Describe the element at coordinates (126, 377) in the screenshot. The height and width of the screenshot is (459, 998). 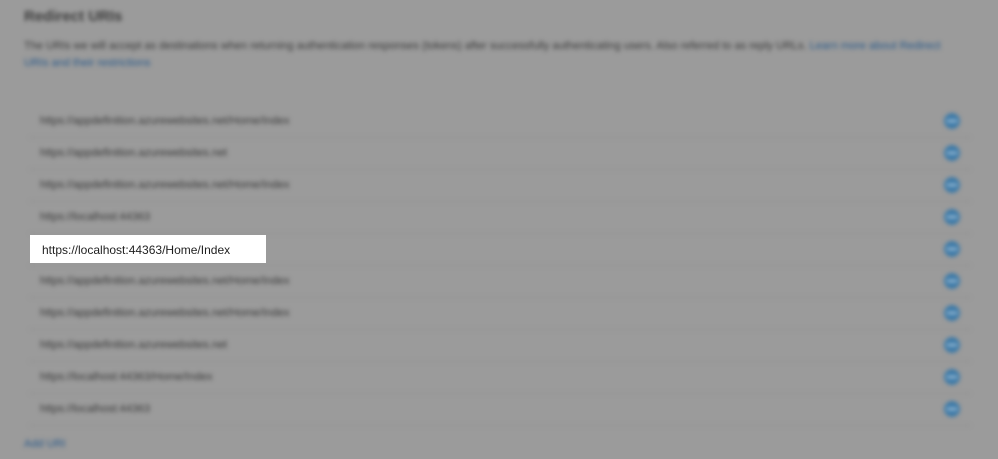
I see `redirect-uri-value: https://localhost:44363/Home/Index` at that location.